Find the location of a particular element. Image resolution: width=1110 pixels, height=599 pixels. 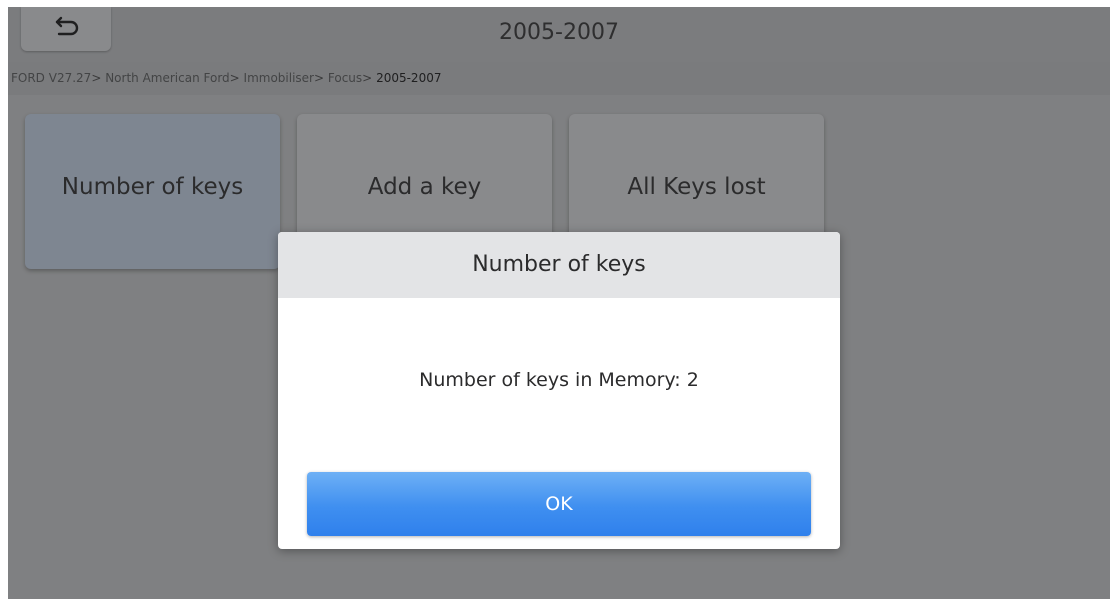

tile-label: Add a key is located at coordinates (424, 187).